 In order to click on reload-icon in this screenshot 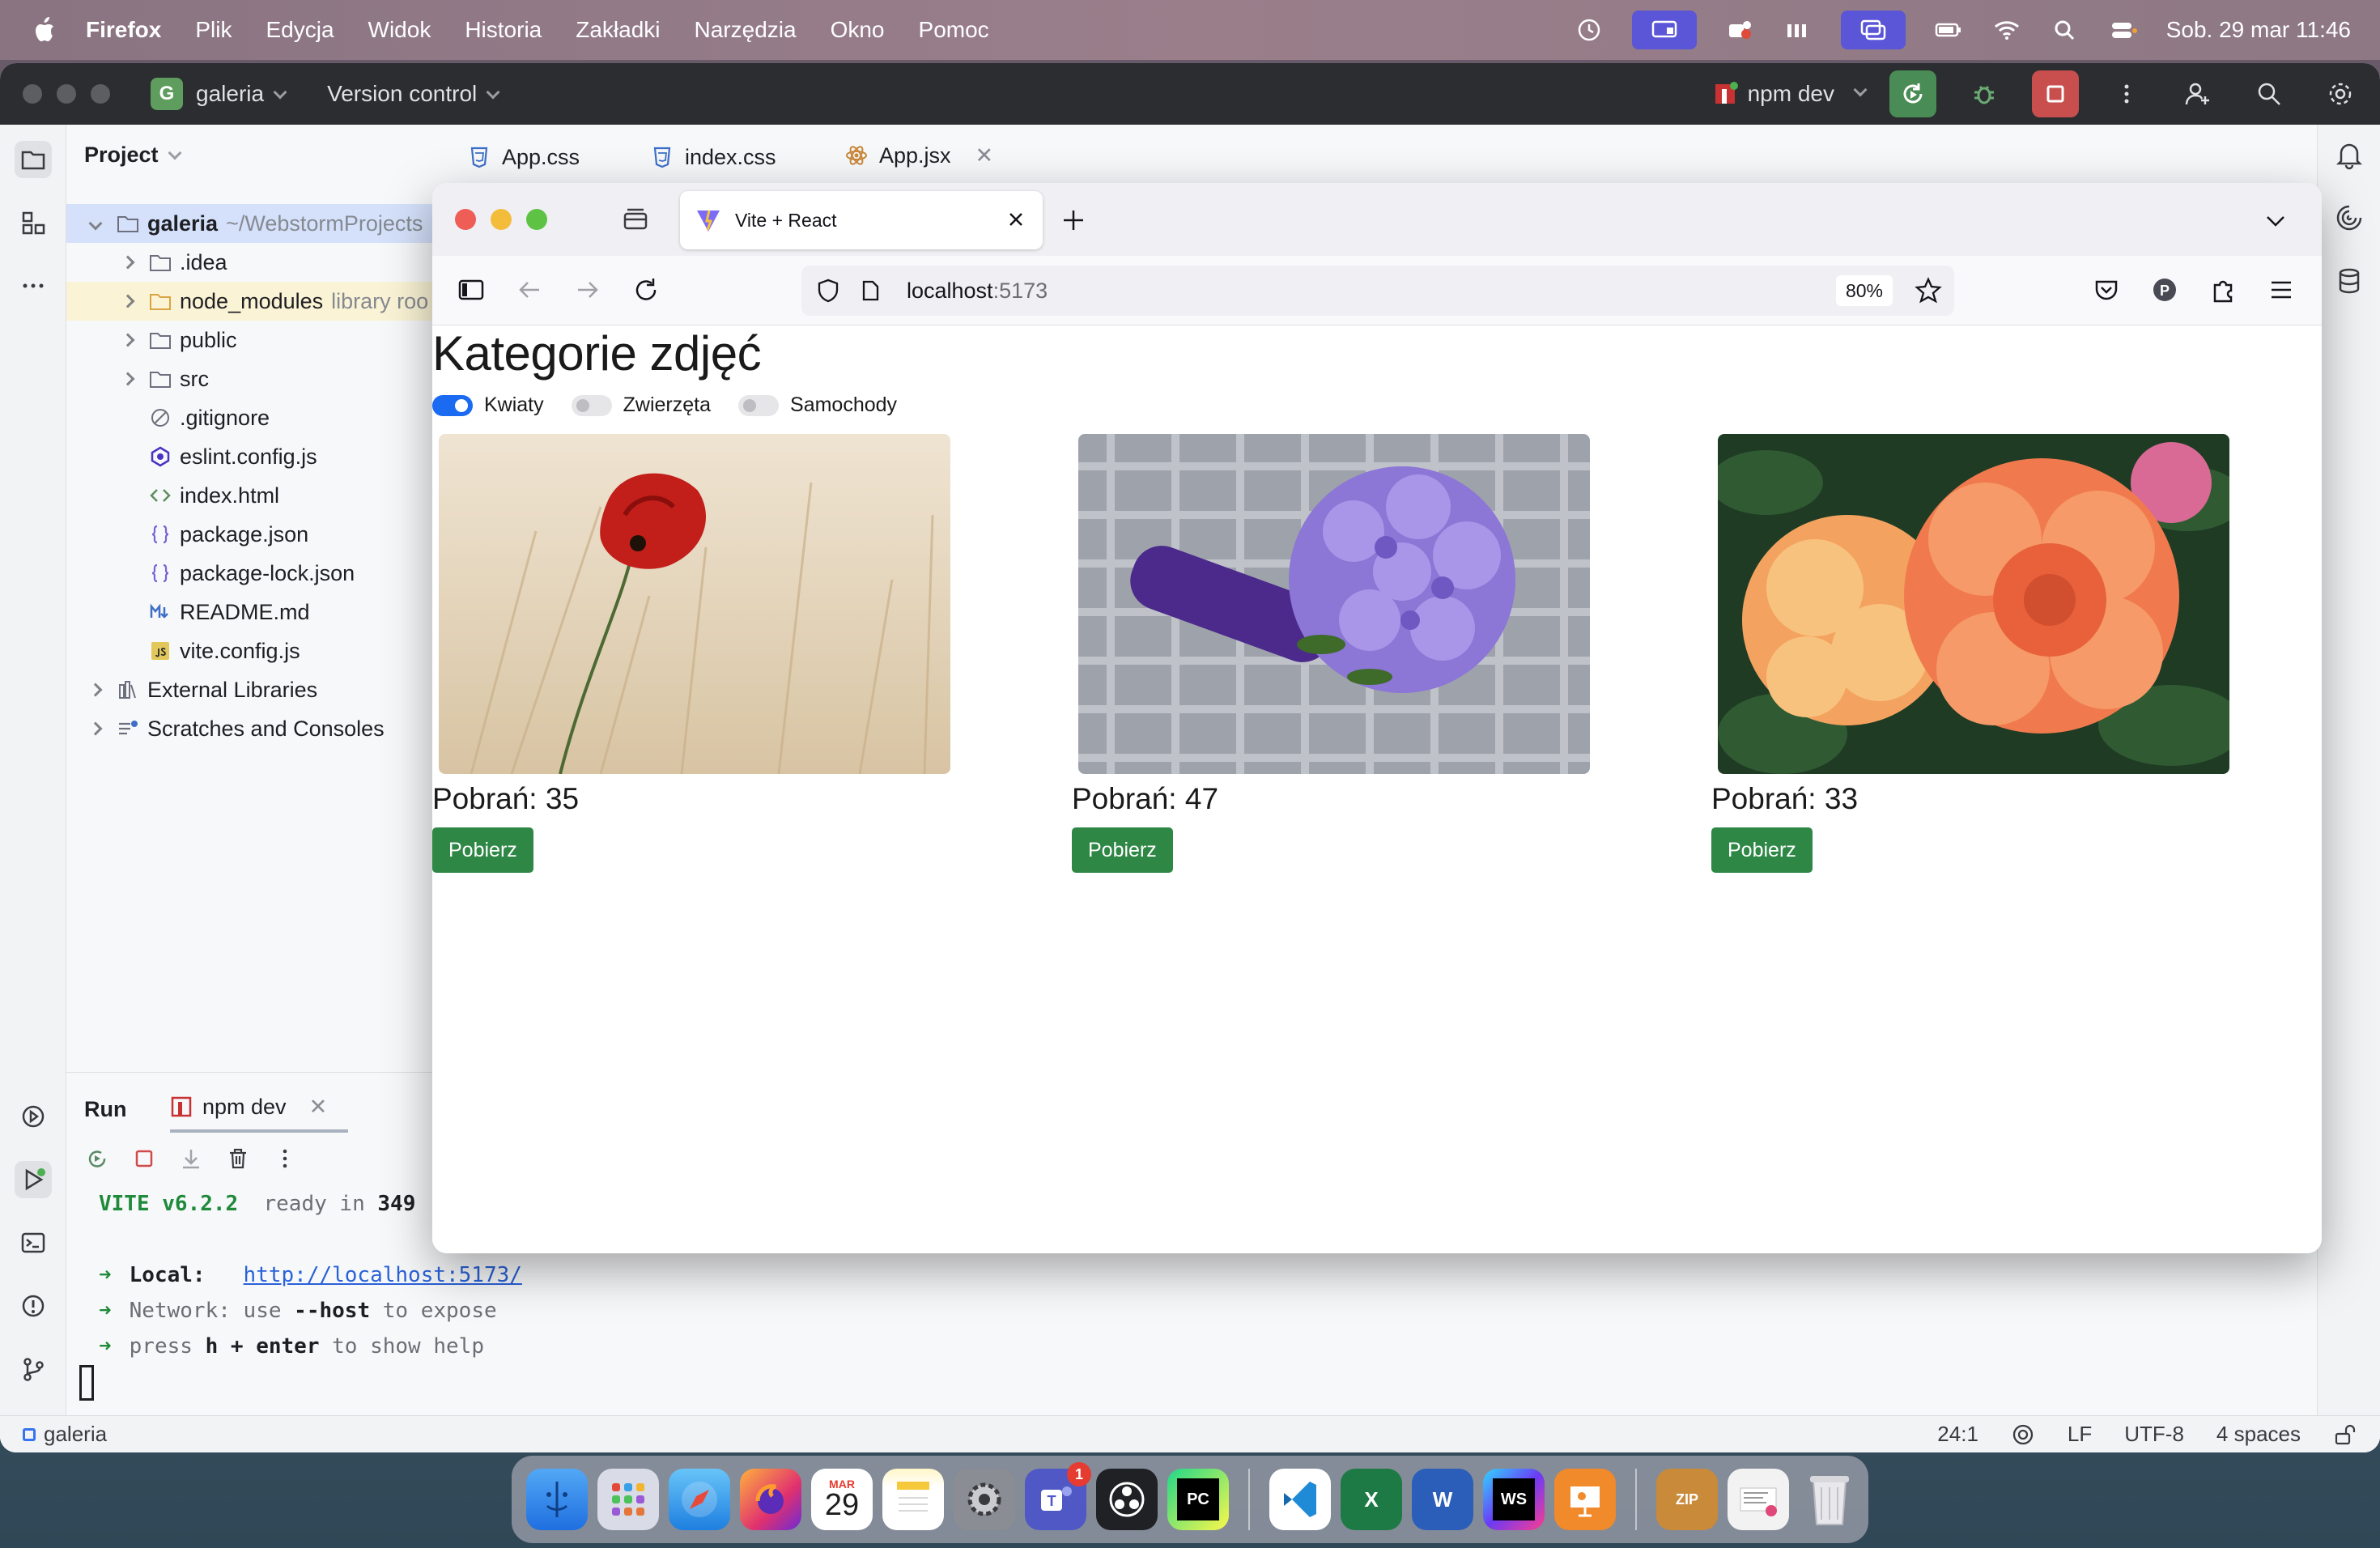, I will do `click(646, 290)`.